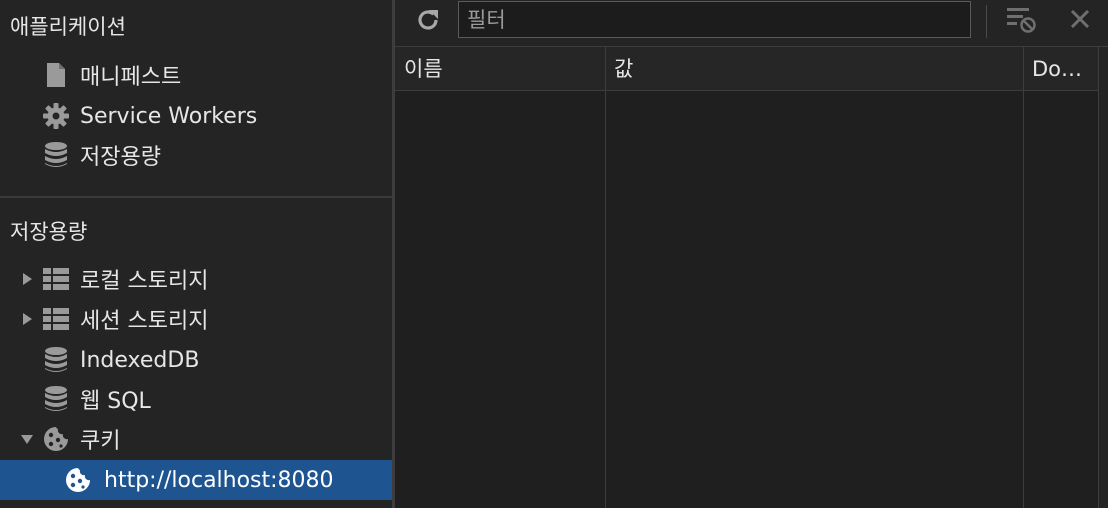  I want to click on sidebar-item-manifest: 매니페스트, so click(196, 75).